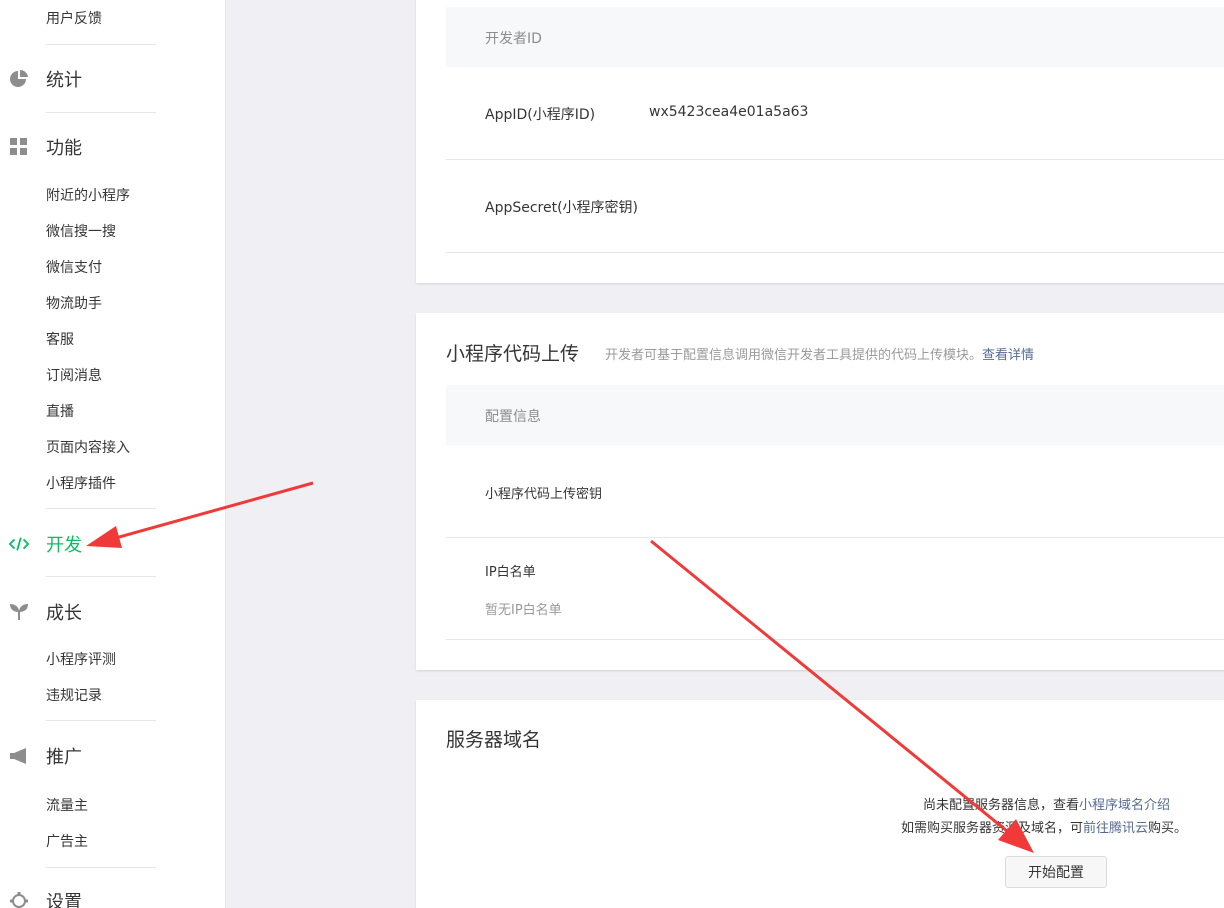  I want to click on sidebar-section-stats: 统计, so click(100, 79).